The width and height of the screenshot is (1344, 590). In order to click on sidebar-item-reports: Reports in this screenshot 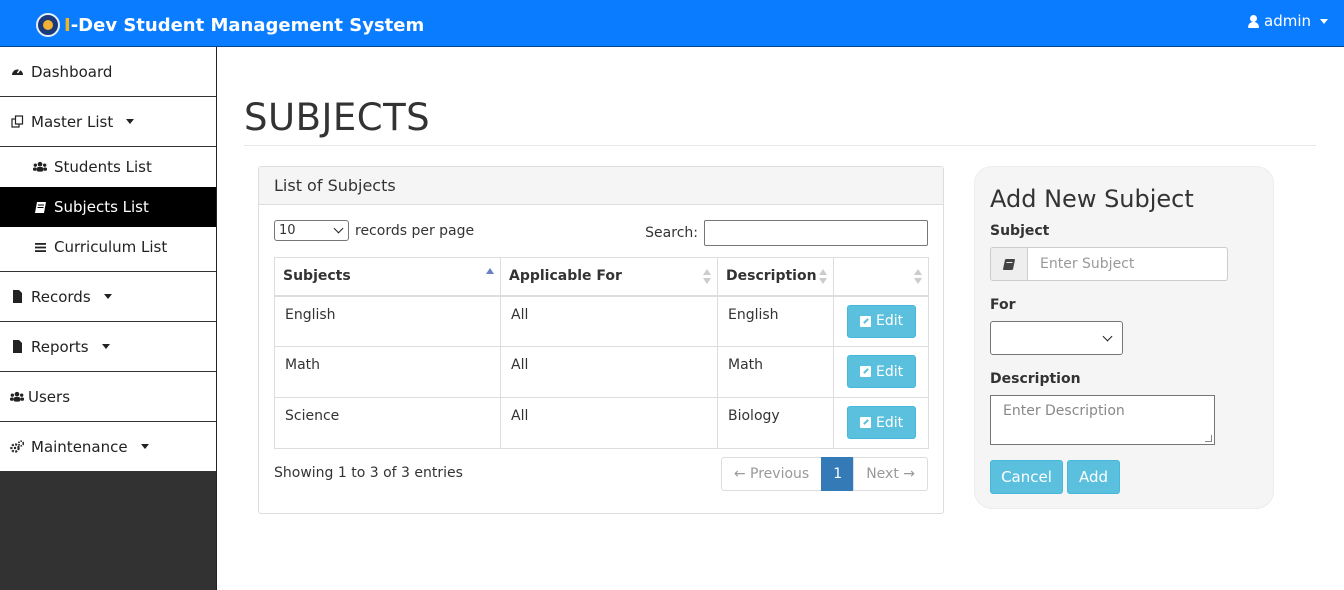, I will do `click(108, 347)`.